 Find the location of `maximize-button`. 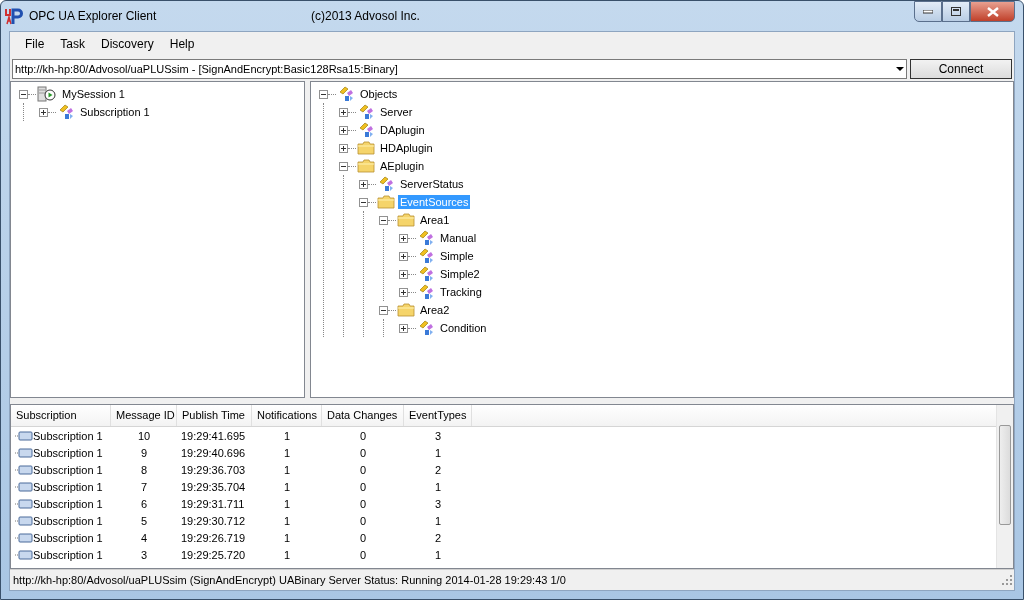

maximize-button is located at coordinates (956, 11).